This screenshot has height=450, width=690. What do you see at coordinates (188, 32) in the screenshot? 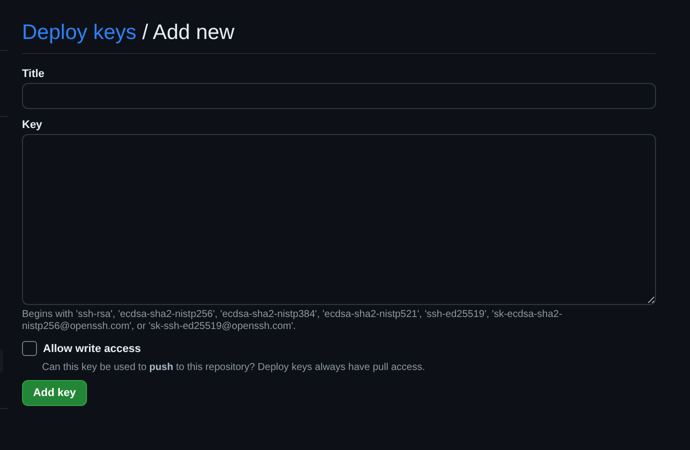
I see `page-title: / Add new` at bounding box center [188, 32].